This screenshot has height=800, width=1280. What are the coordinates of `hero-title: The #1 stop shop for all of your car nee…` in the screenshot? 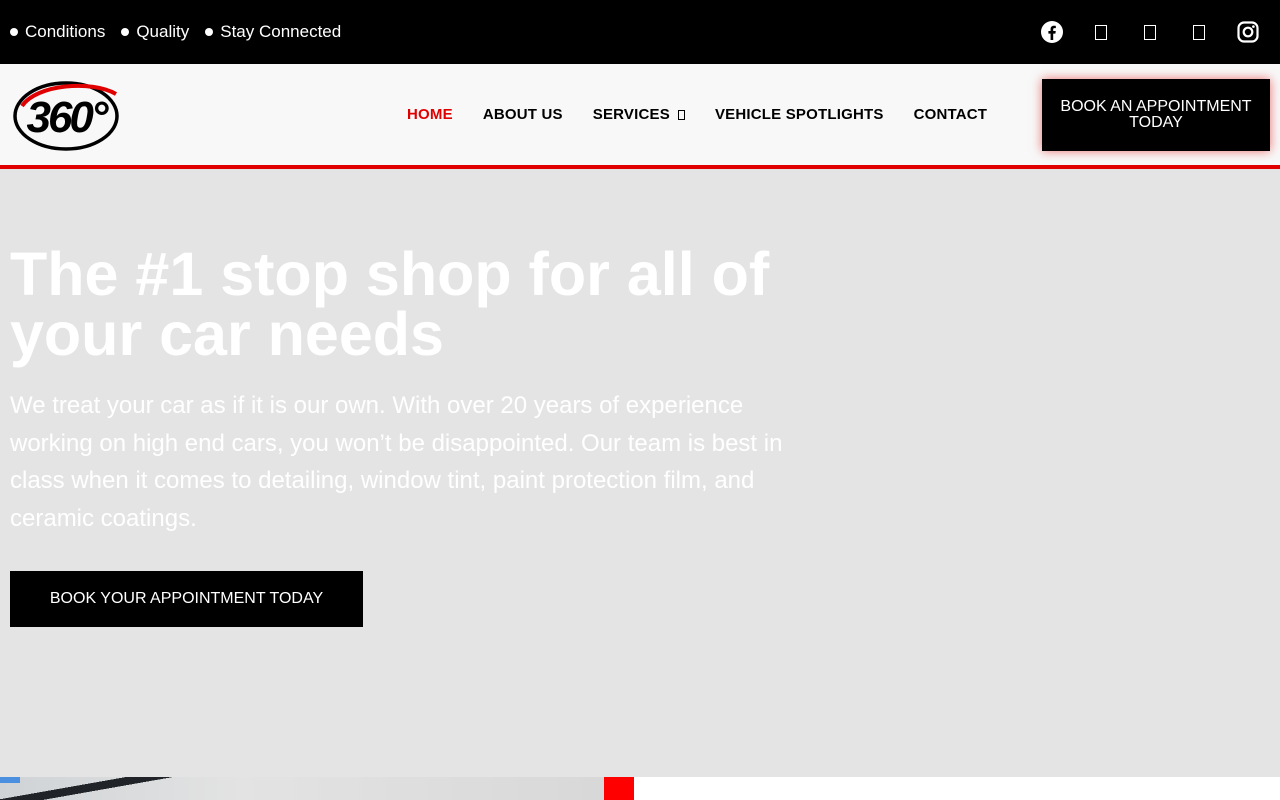 It's located at (390, 304).